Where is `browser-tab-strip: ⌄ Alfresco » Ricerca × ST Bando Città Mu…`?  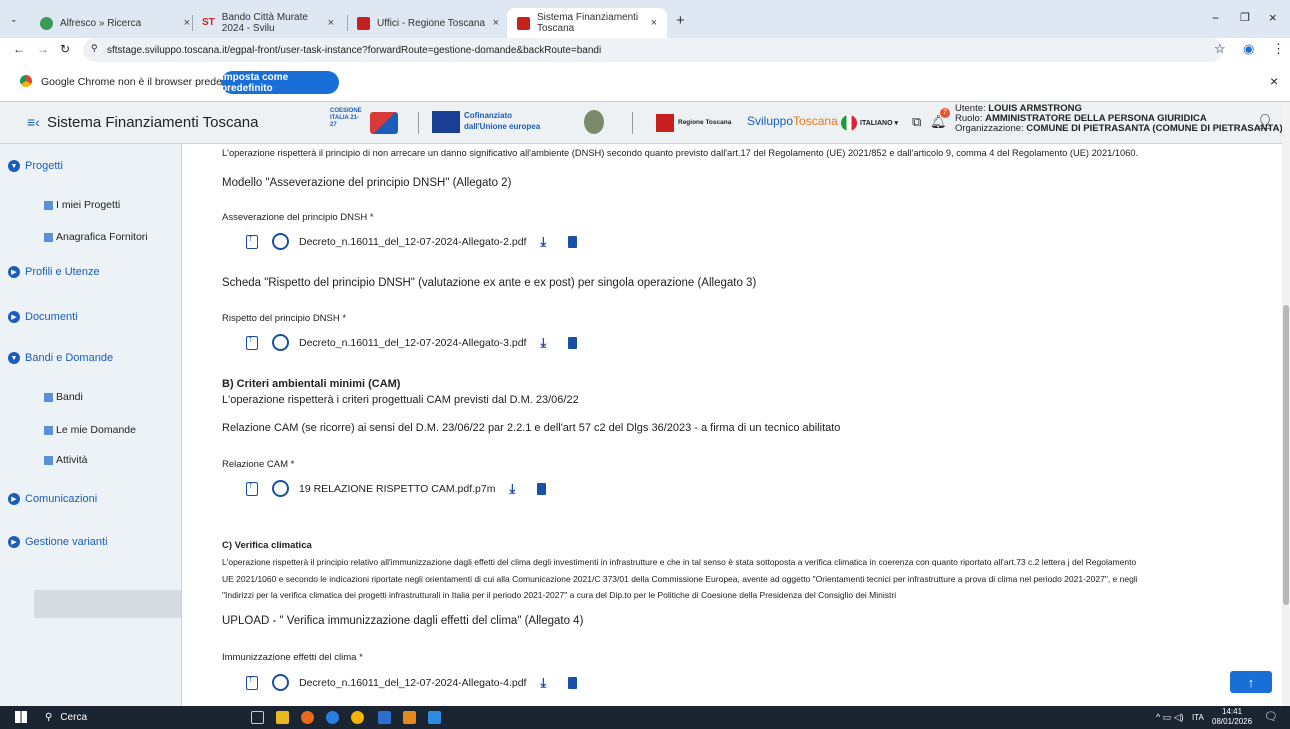
browser-tab-strip: ⌄ Alfresco » Ricerca × ST Bando Città Mu… is located at coordinates (645, 19).